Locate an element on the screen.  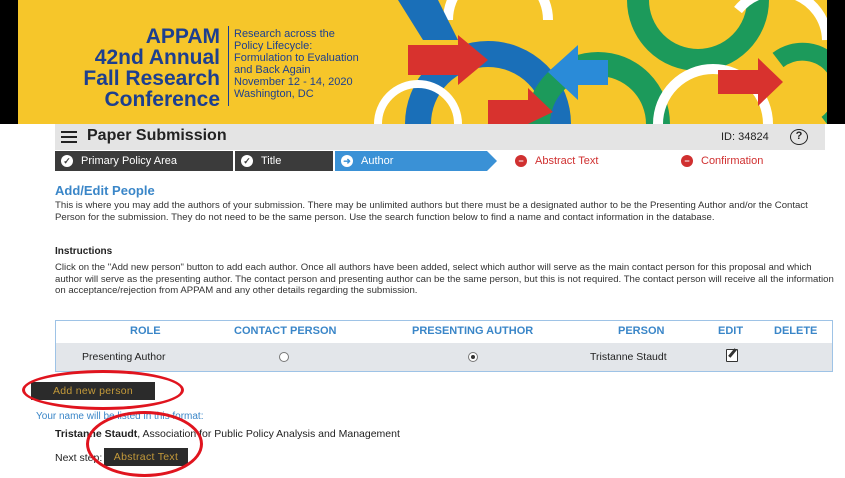
column-header-person: PERSON is located at coordinates (641, 331).